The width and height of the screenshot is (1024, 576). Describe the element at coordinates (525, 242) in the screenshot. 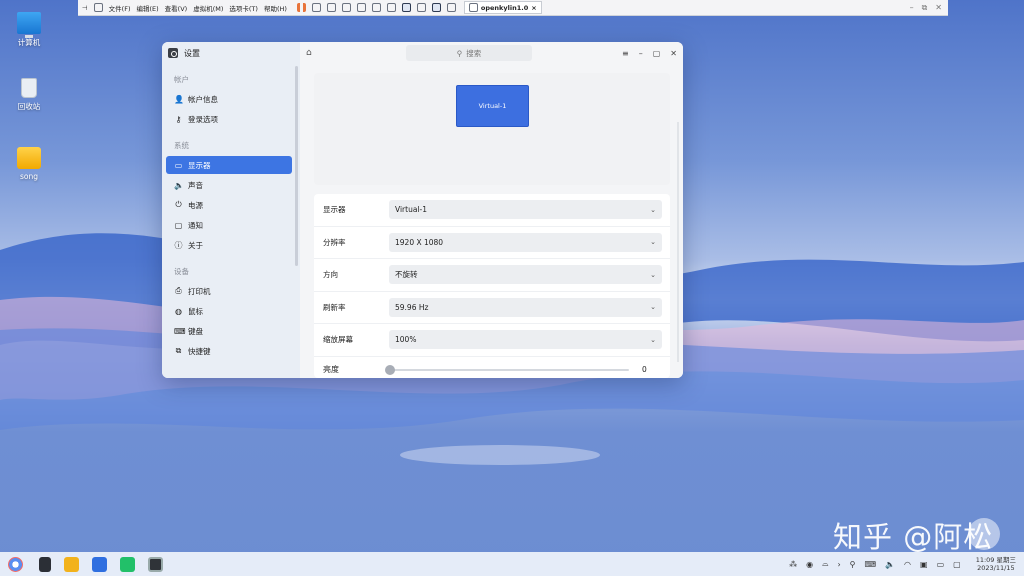

I see `setting-dropdown: 1920 X 1080 ⌄` at that location.